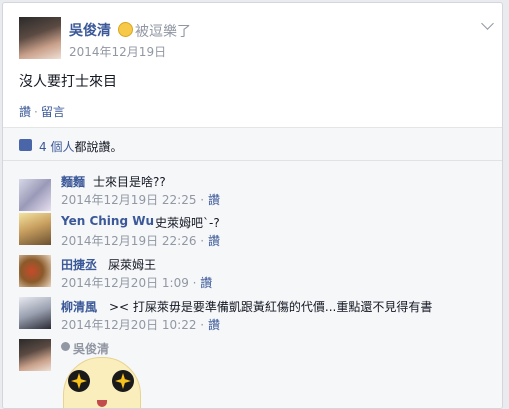 The height and width of the screenshot is (409, 509). What do you see at coordinates (163, 32) in the screenshot?
I see `feeling-text: 被逗樂了` at bounding box center [163, 32].